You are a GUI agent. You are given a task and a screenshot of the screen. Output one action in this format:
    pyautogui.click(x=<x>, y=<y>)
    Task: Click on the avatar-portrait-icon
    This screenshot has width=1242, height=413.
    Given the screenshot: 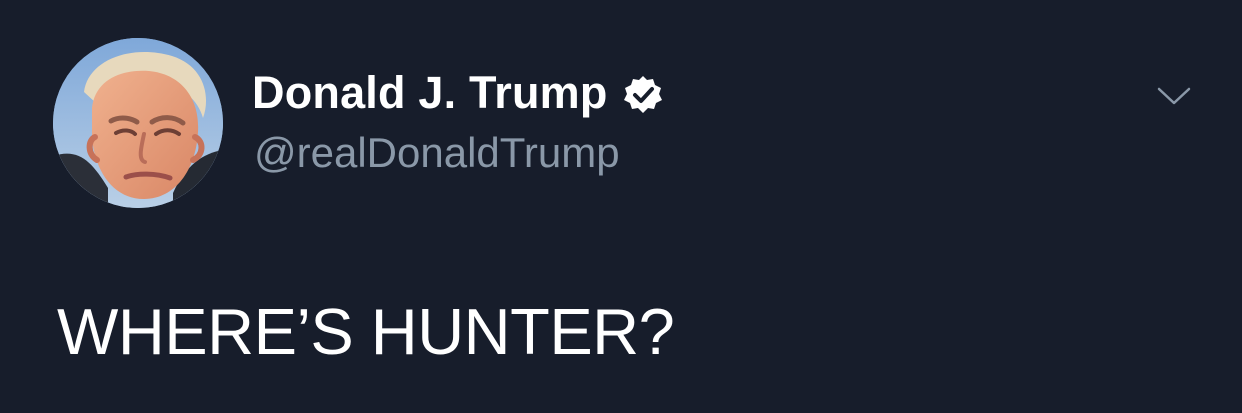 What is the action you would take?
    pyautogui.click(x=138, y=123)
    